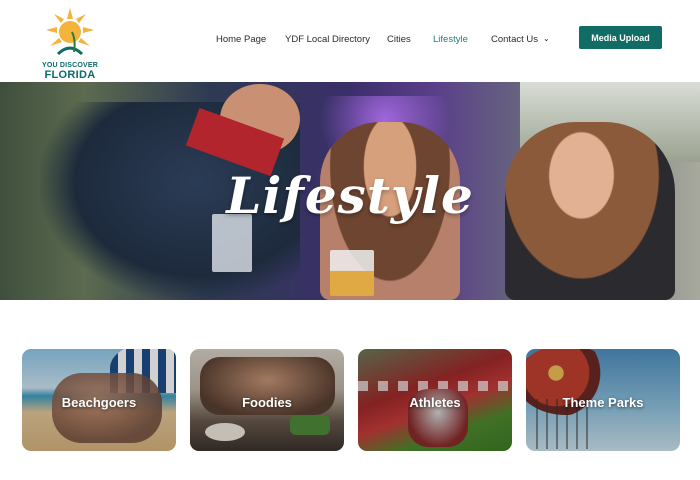 The height and width of the screenshot is (480, 700). What do you see at coordinates (350, 195) in the screenshot?
I see `hero-title: Lifestyle` at bounding box center [350, 195].